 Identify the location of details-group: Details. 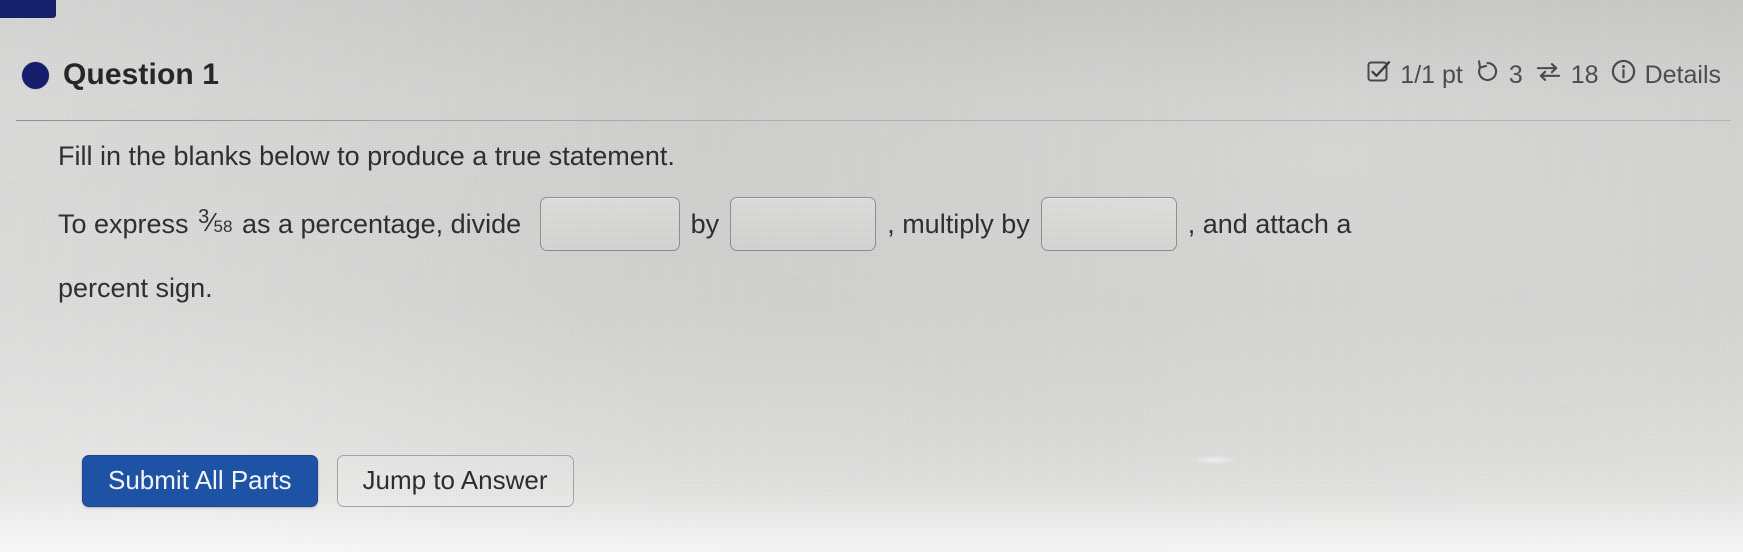
(1665, 75).